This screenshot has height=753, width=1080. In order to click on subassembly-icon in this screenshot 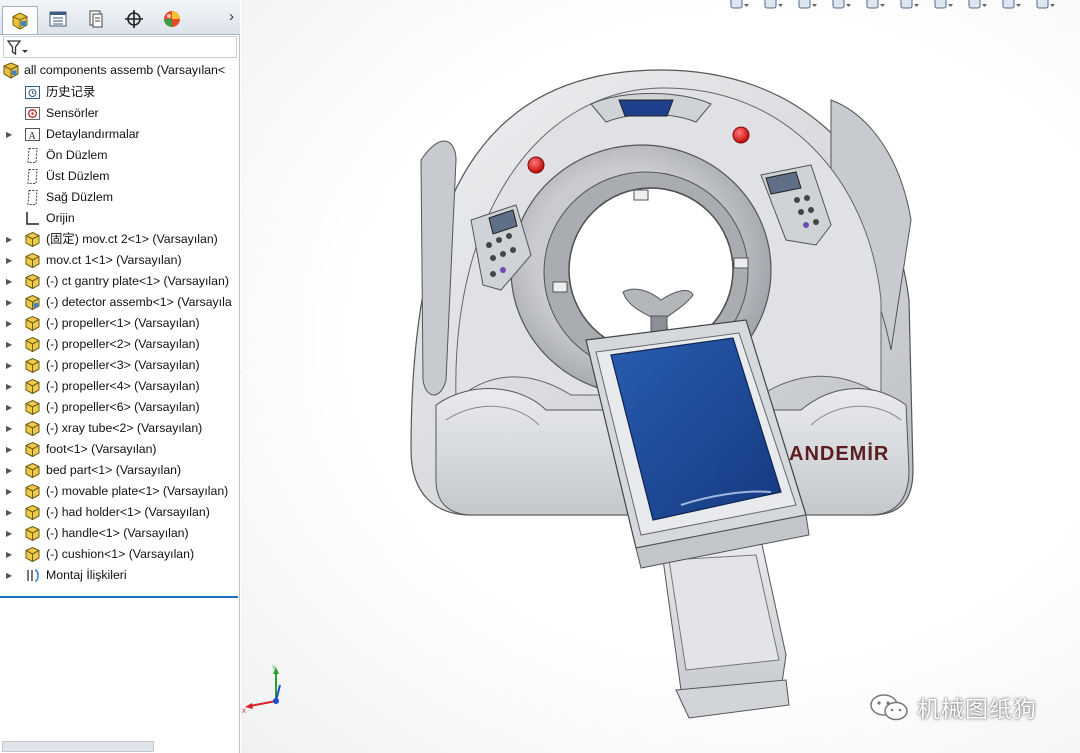, I will do `click(32, 302)`.